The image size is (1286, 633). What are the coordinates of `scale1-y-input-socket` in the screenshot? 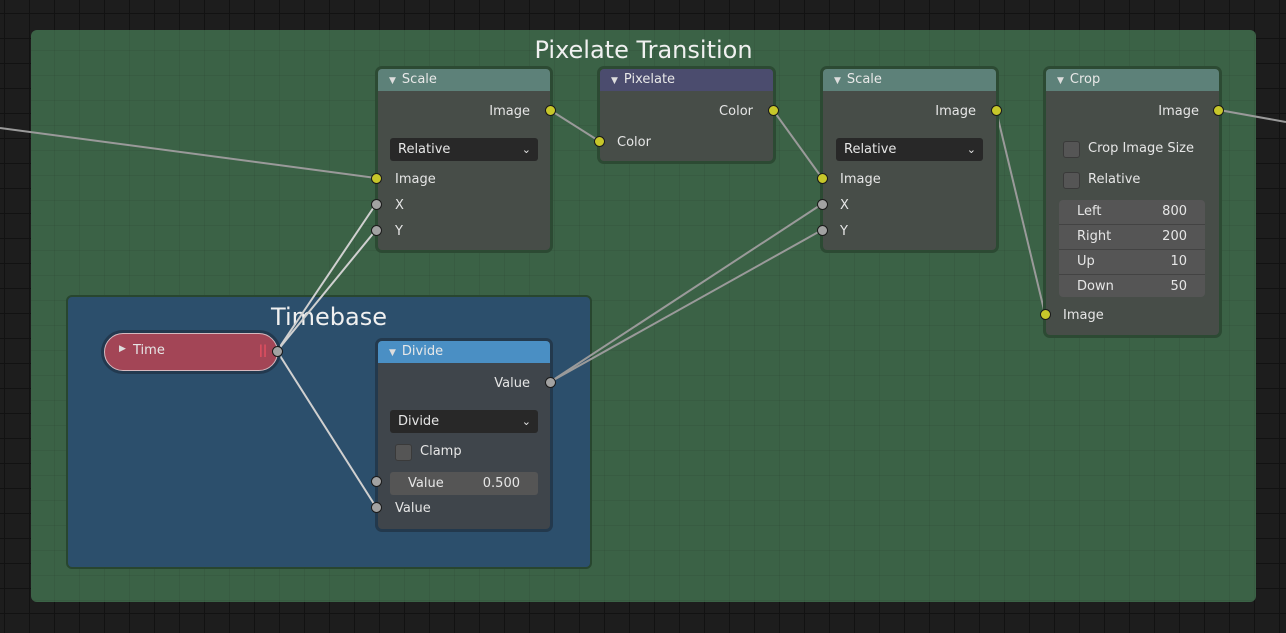 It's located at (376, 230).